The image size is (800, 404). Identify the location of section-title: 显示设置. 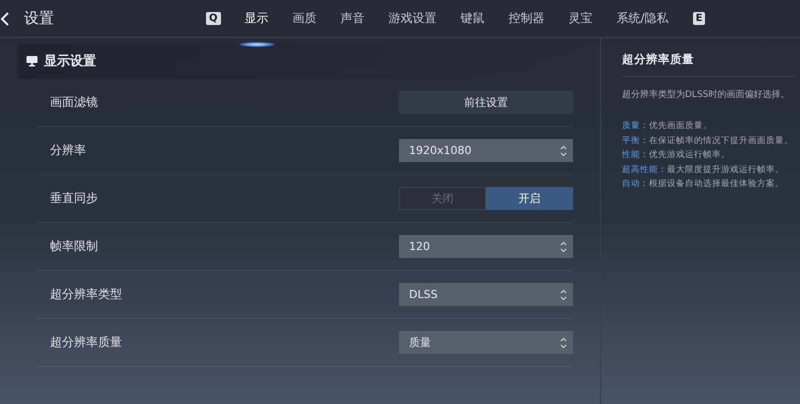
(70, 61).